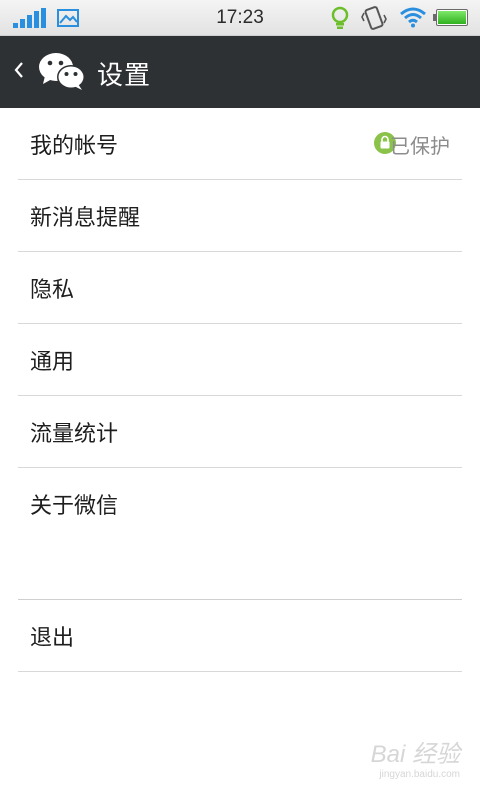  Describe the element at coordinates (415, 754) in the screenshot. I see `watermark-text: Bai 经验` at that location.